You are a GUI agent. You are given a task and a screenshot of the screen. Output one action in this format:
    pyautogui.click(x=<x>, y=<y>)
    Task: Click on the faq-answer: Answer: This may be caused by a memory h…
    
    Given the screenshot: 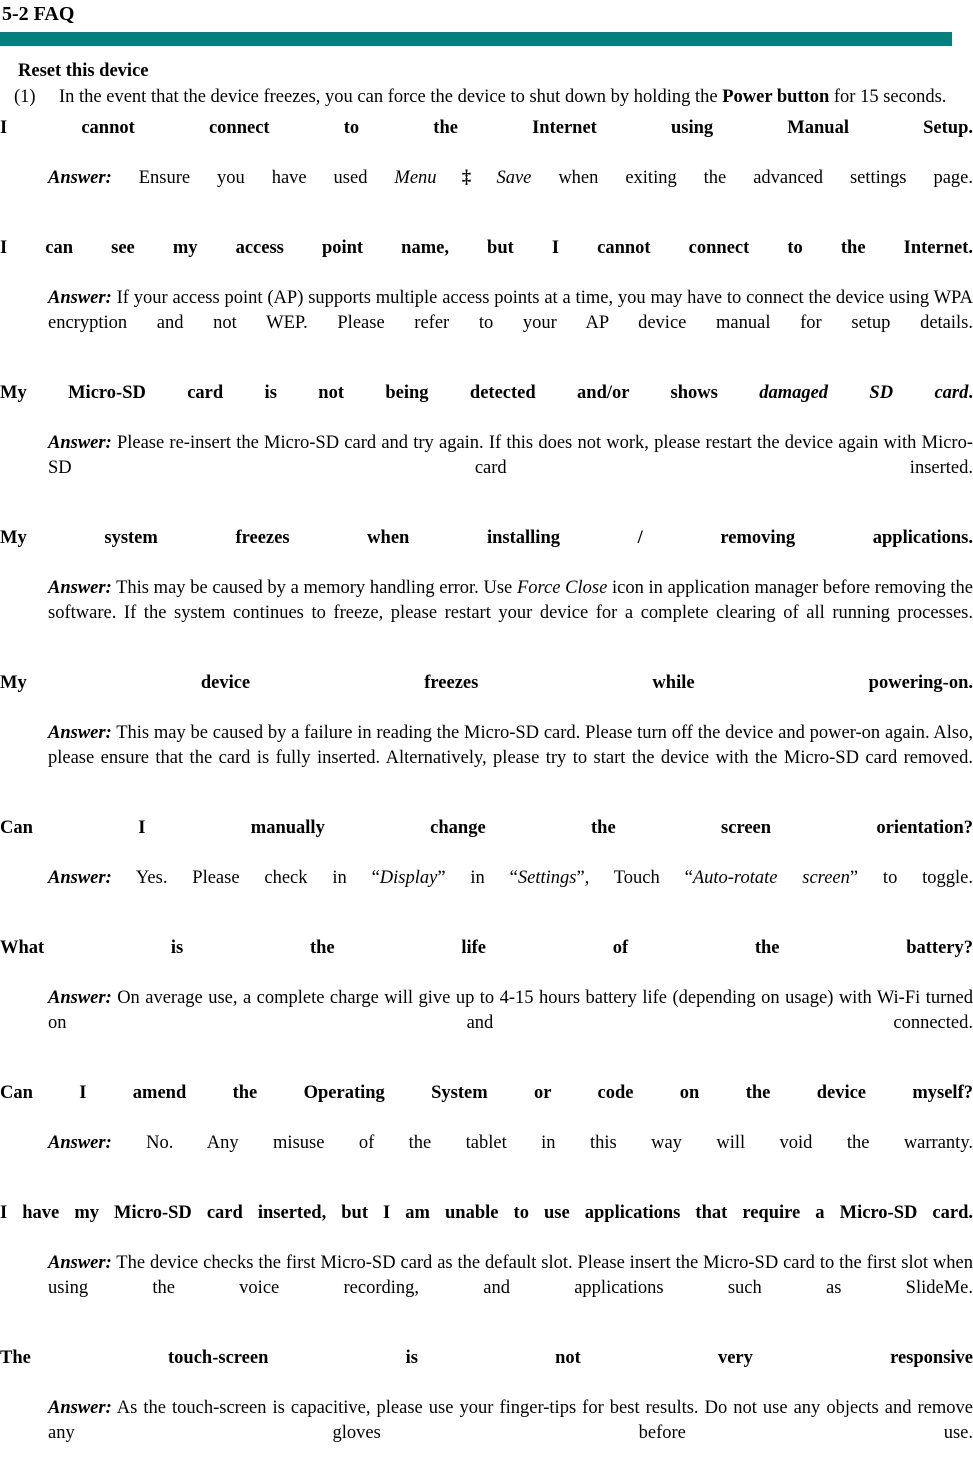 What is the action you would take?
    pyautogui.click(x=510, y=613)
    